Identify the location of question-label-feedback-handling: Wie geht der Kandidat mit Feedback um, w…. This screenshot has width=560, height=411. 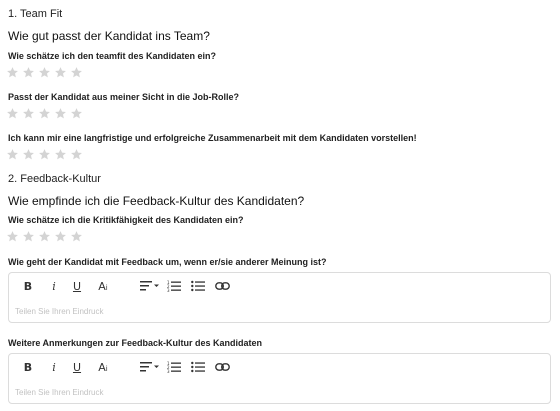
(167, 262).